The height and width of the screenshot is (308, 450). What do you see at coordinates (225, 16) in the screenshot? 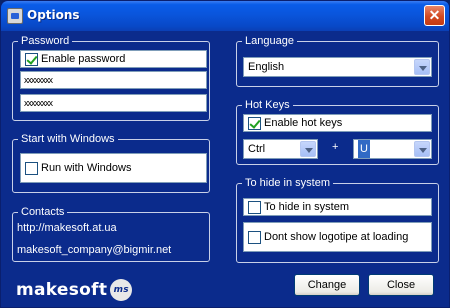
I see `title-bar: Options ✕` at bounding box center [225, 16].